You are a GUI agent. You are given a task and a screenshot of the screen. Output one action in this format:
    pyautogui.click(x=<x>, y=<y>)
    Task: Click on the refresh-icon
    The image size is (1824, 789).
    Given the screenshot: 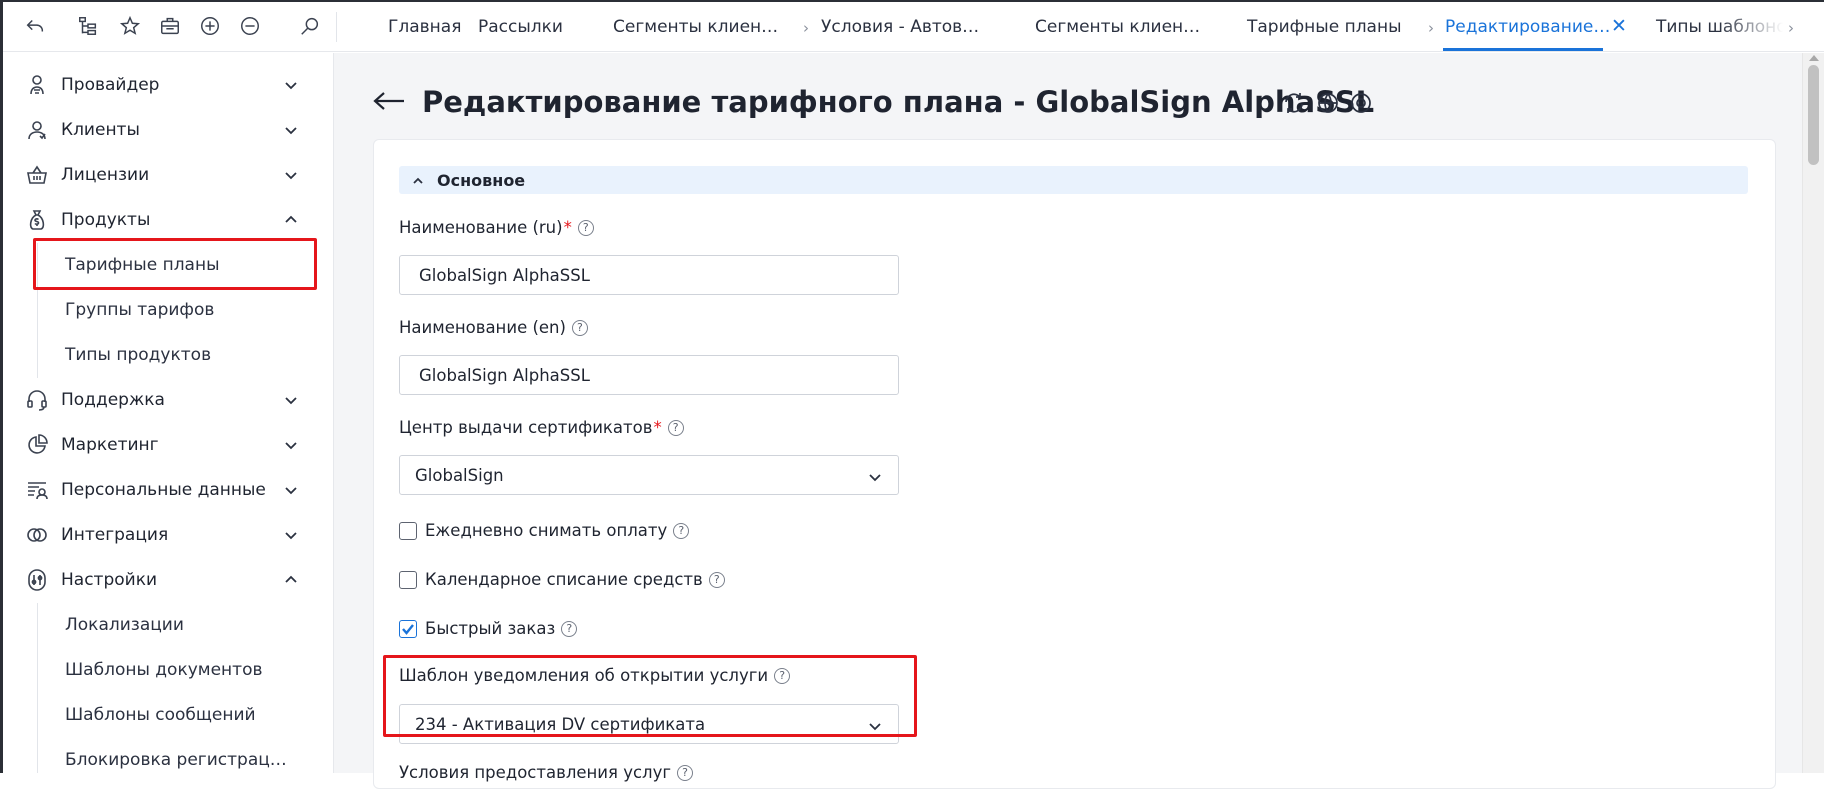 What is the action you would take?
    pyautogui.click(x=1295, y=104)
    